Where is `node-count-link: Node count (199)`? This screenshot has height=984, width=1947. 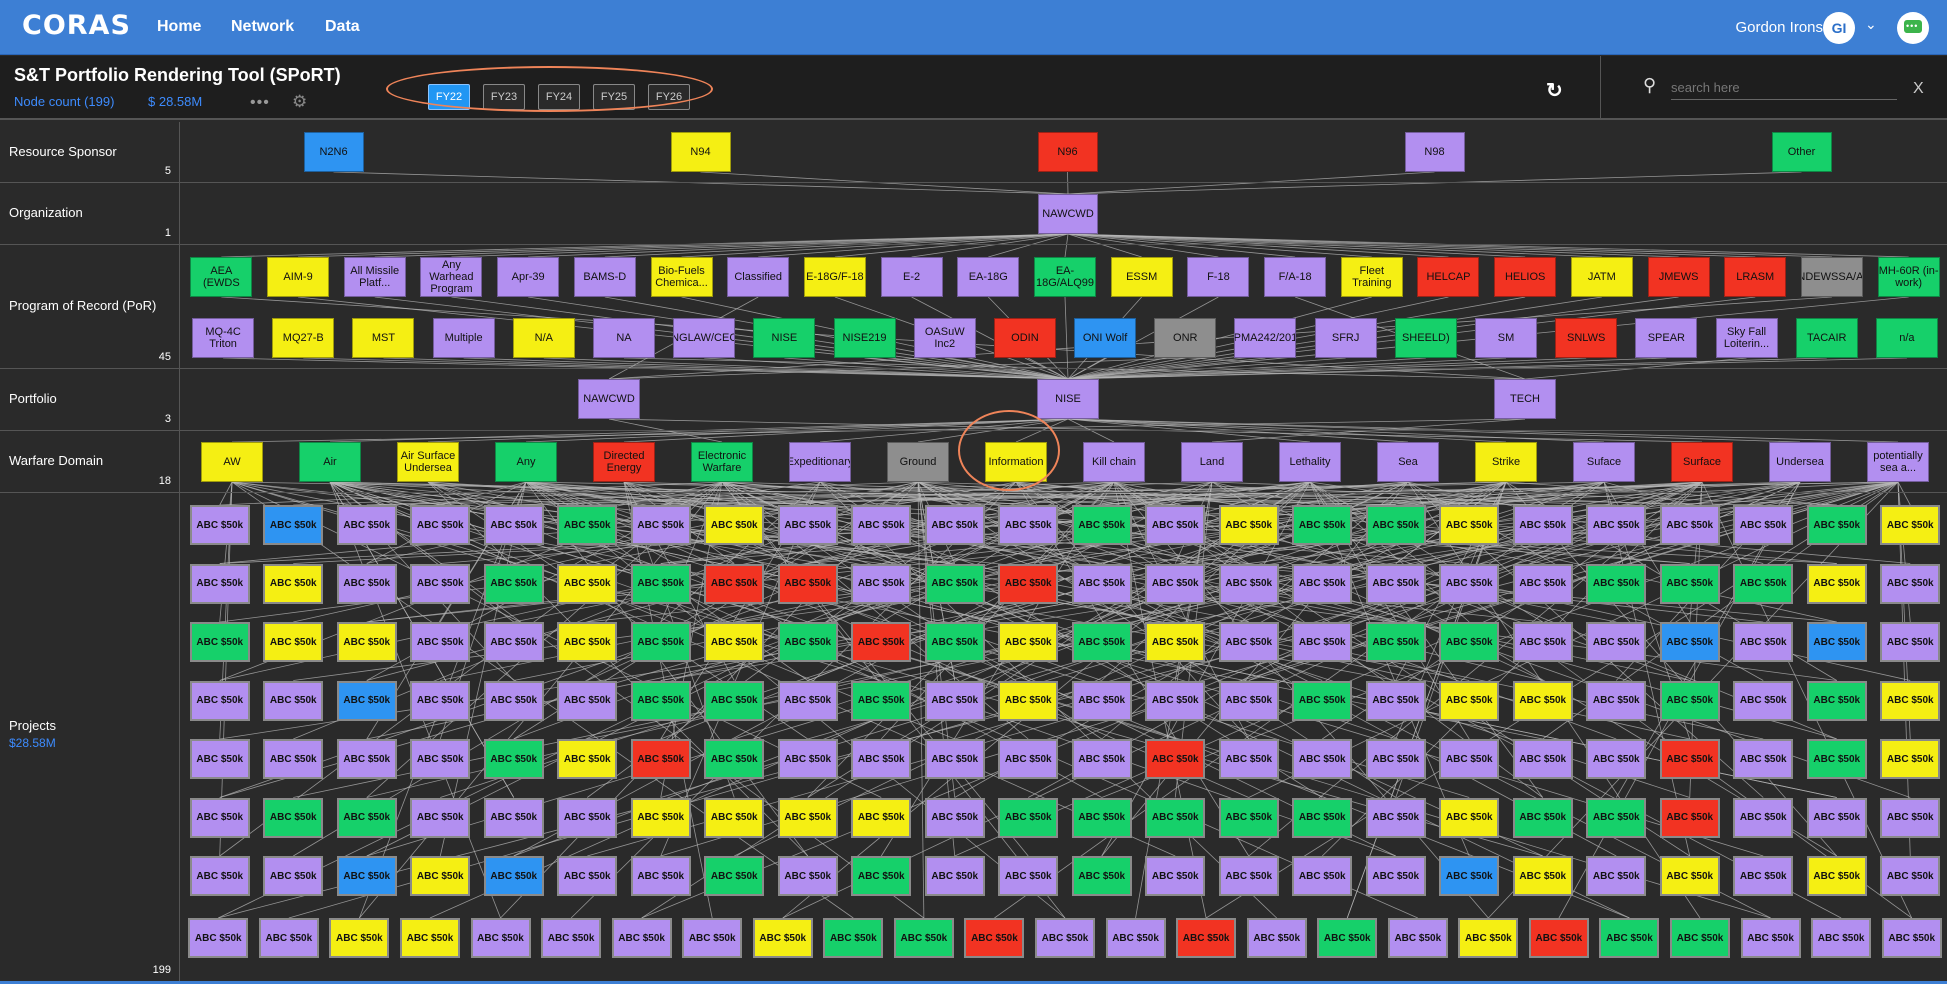 node-count-link: Node count (199) is located at coordinates (64, 101).